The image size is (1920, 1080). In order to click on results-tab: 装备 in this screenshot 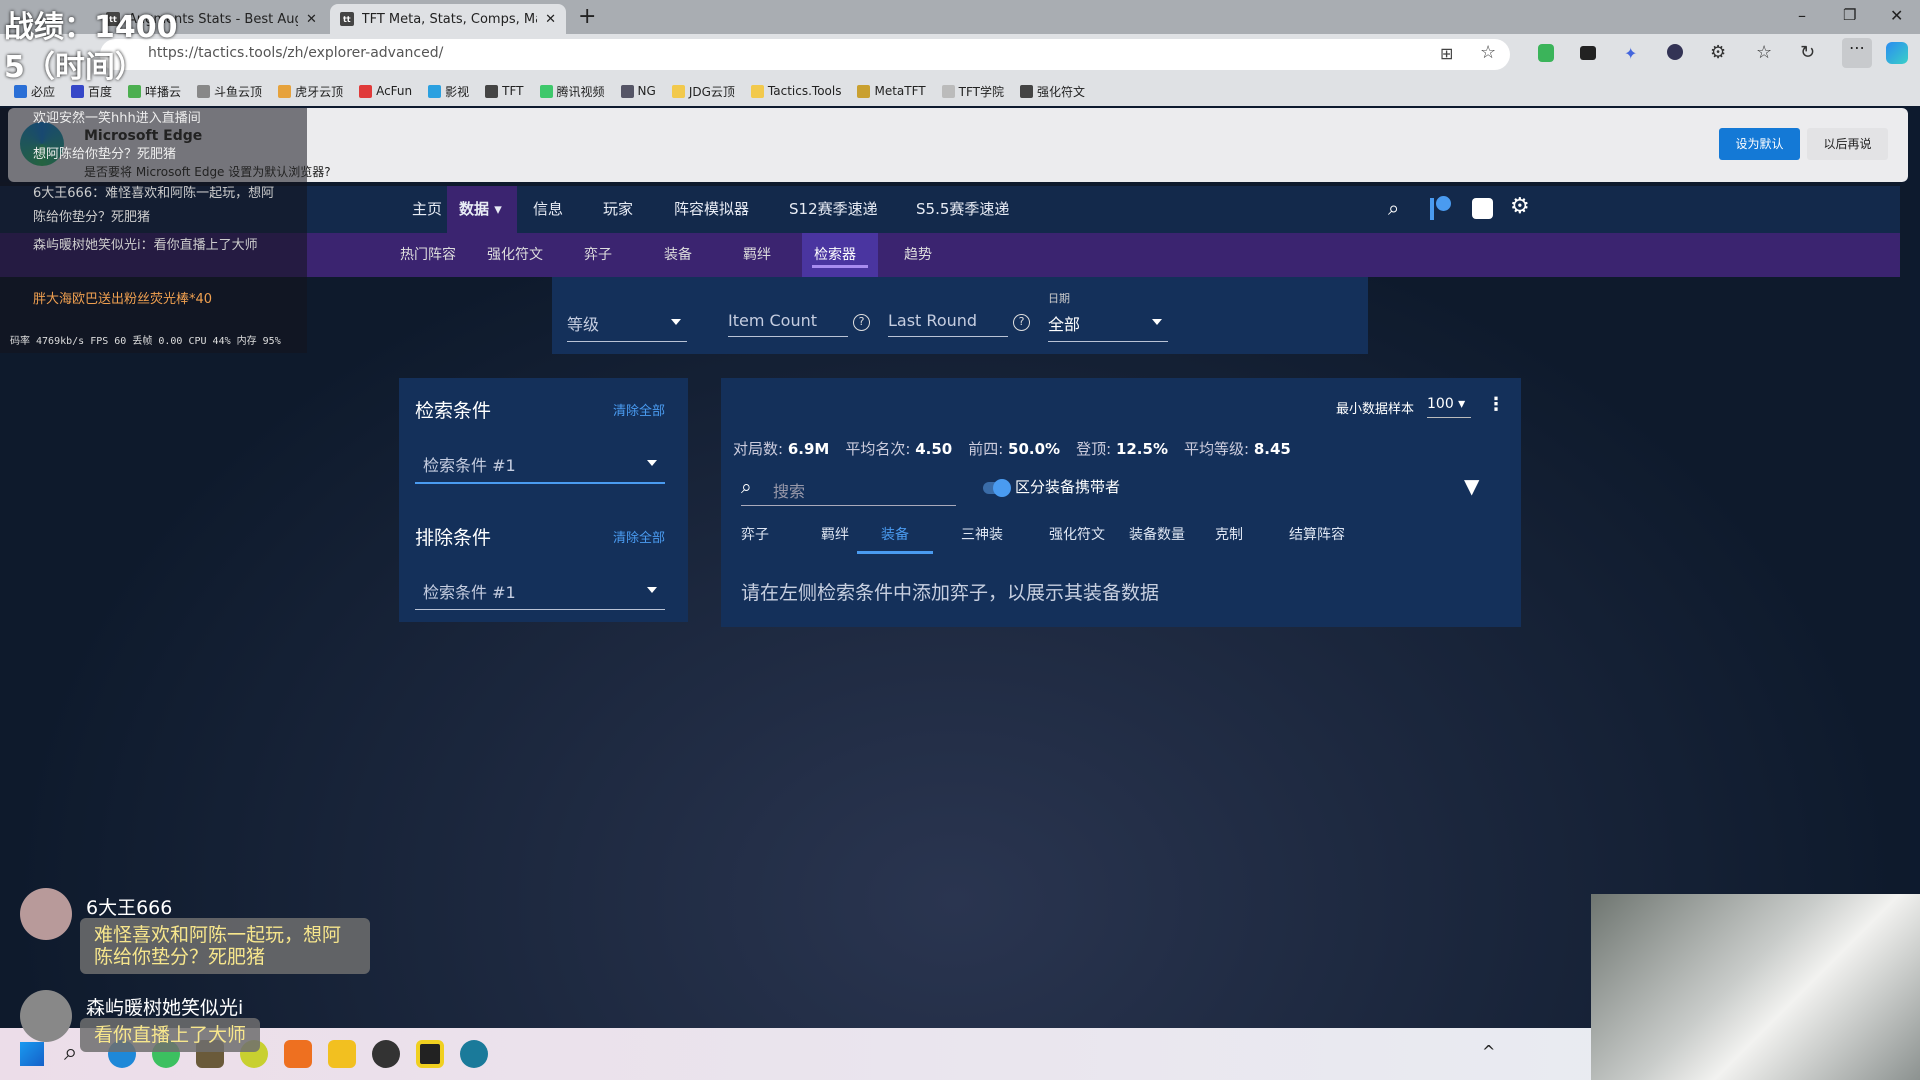, I will do `click(895, 539)`.